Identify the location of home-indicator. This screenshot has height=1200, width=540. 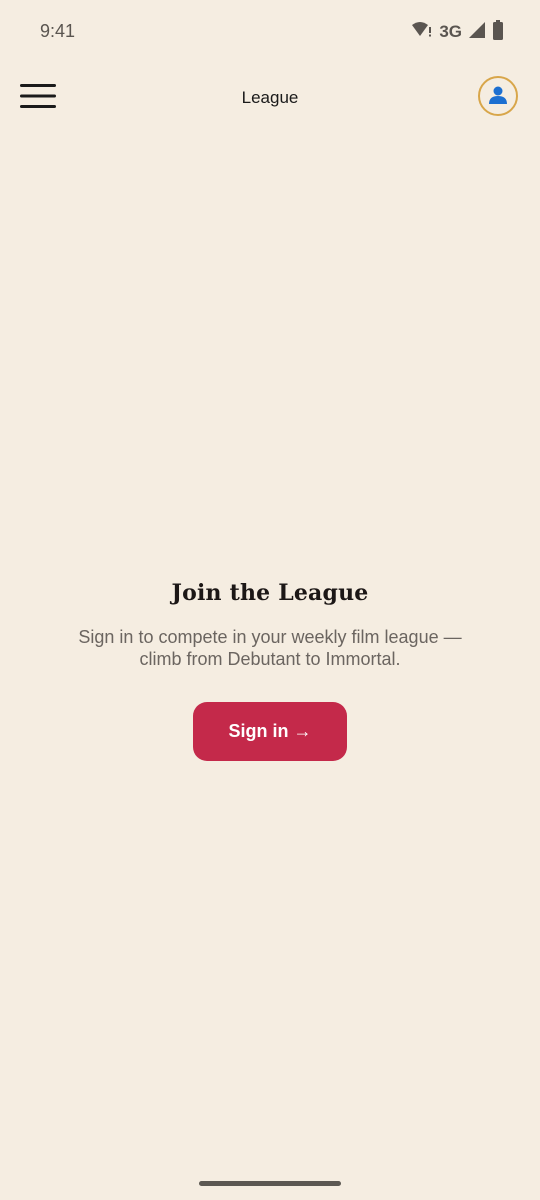
(270, 1183).